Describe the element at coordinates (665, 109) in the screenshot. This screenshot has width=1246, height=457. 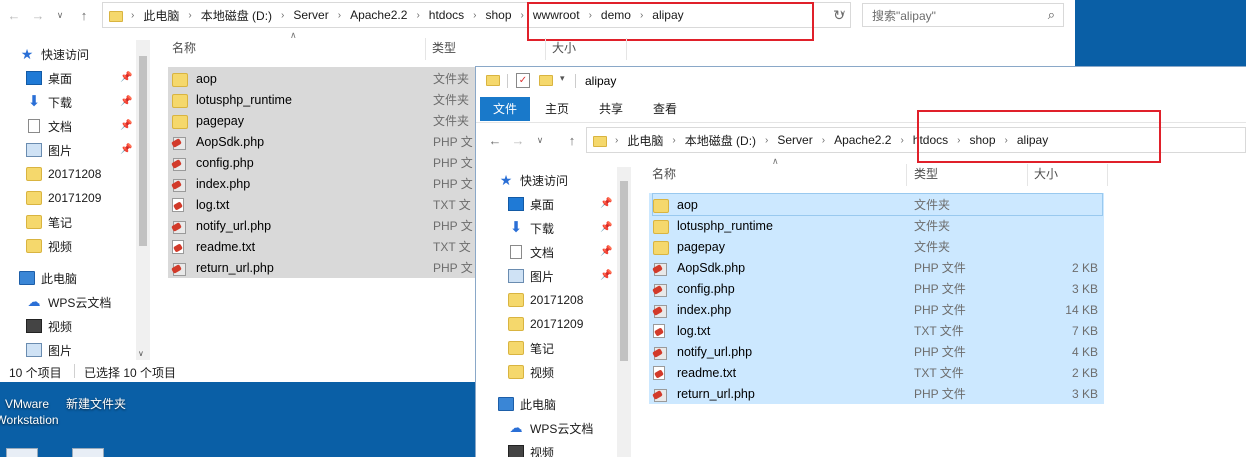
I see `tab-view: 查看` at that location.